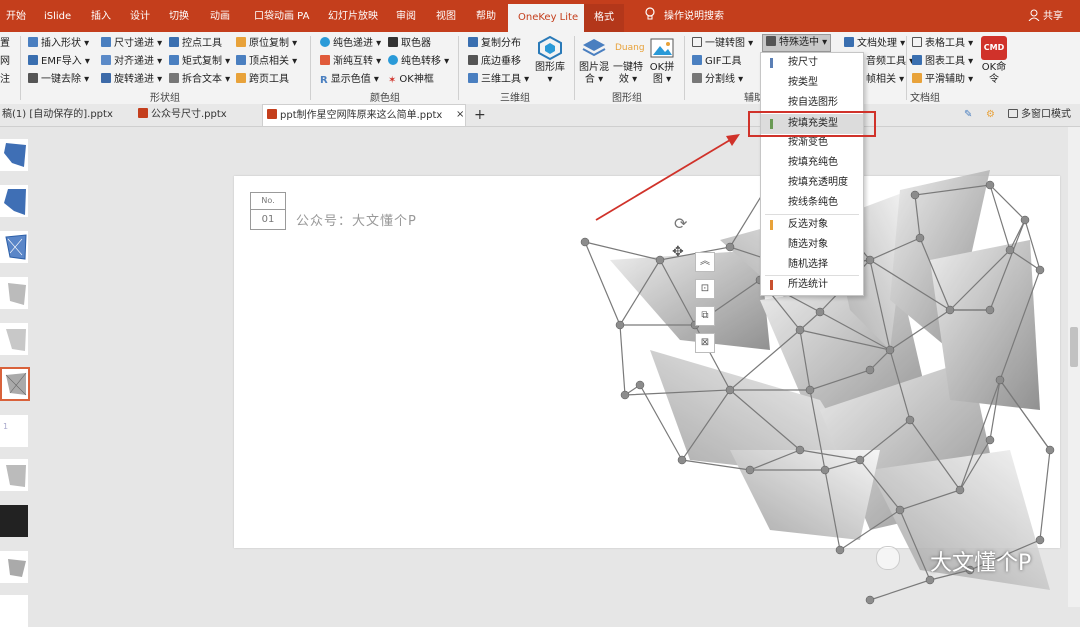 Image resolution: width=1080 pixels, height=627 pixels. Describe the element at coordinates (268, 219) in the screenshot. I see `number-value: 01` at that location.